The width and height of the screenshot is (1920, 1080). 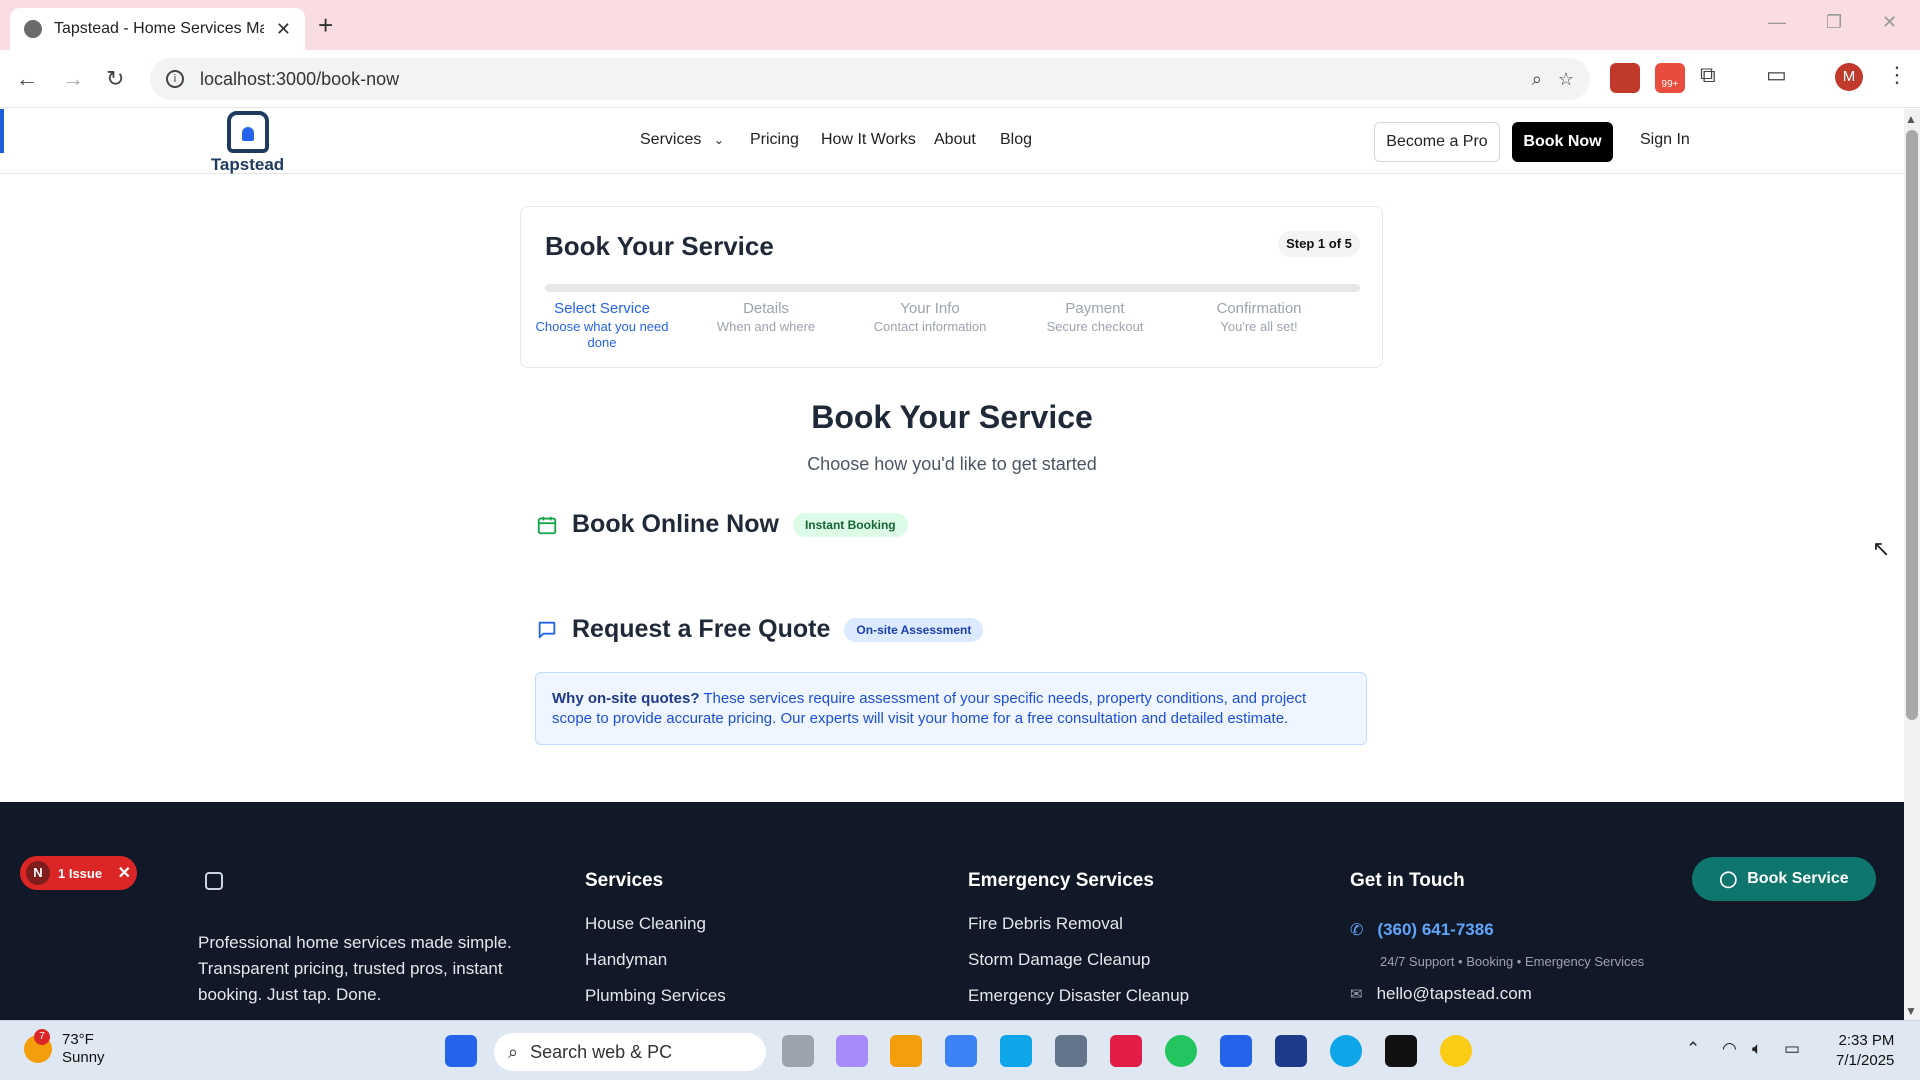 I want to click on page-subtitle: Choose how you'd like to get started, so click(x=952, y=464).